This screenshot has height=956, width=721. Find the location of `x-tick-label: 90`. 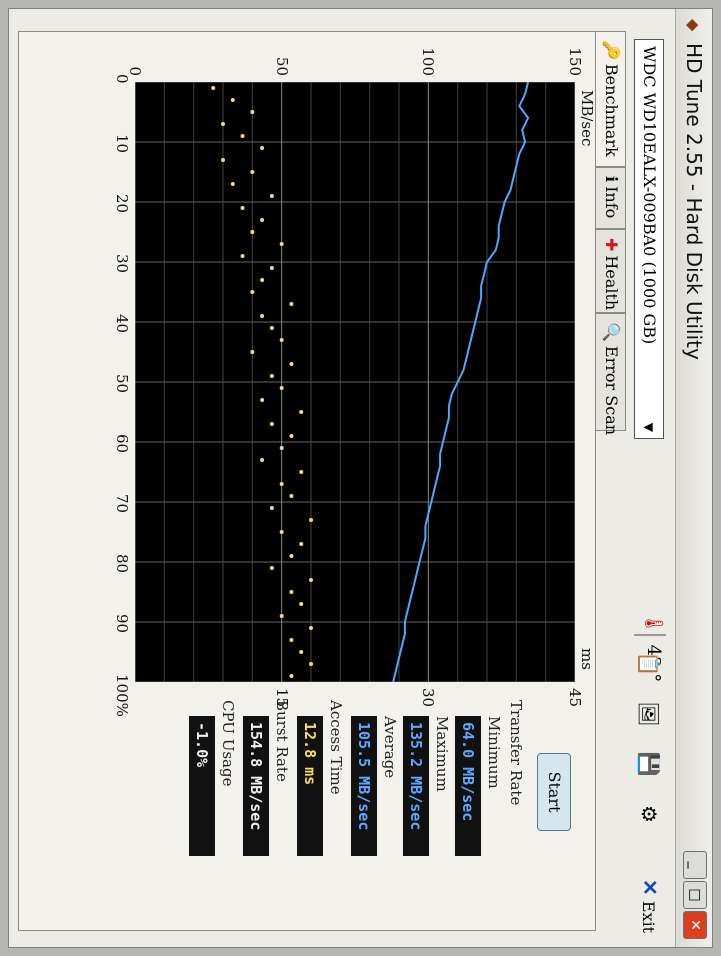

x-tick-label: 90 is located at coordinates (122, 624).